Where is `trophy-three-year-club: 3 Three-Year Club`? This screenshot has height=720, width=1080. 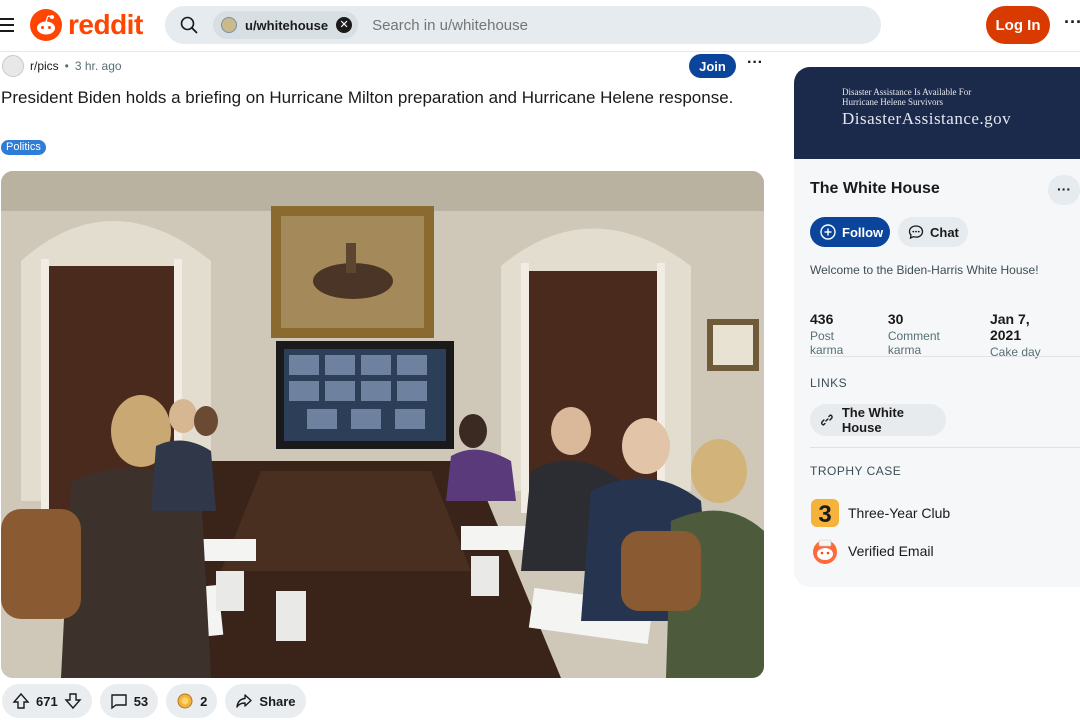 trophy-three-year-club: 3 Three-Year Club is located at coordinates (880, 513).